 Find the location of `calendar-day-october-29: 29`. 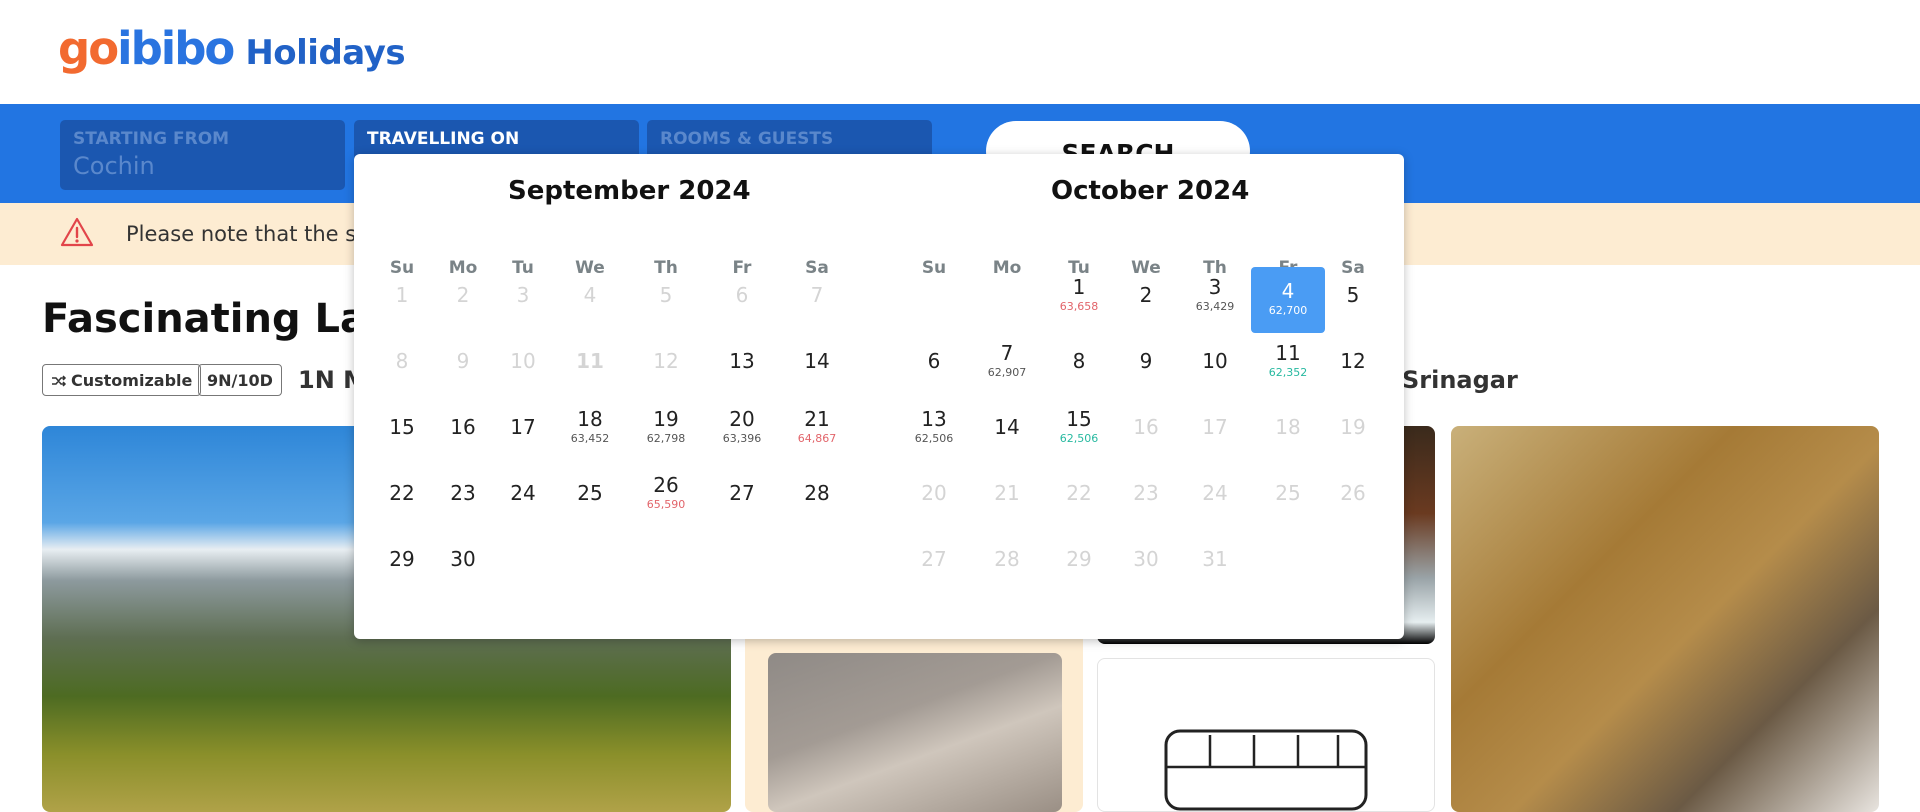

calendar-day-october-29: 29 is located at coordinates (1079, 562).